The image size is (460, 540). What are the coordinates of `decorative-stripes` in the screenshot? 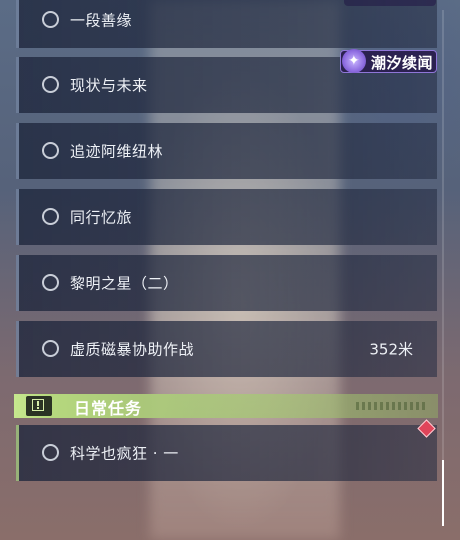 It's located at (391, 406).